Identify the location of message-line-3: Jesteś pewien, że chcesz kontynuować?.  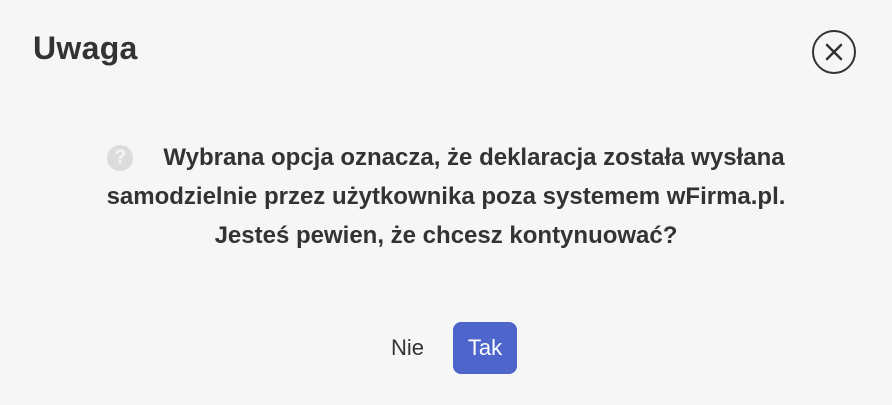
(446, 235).